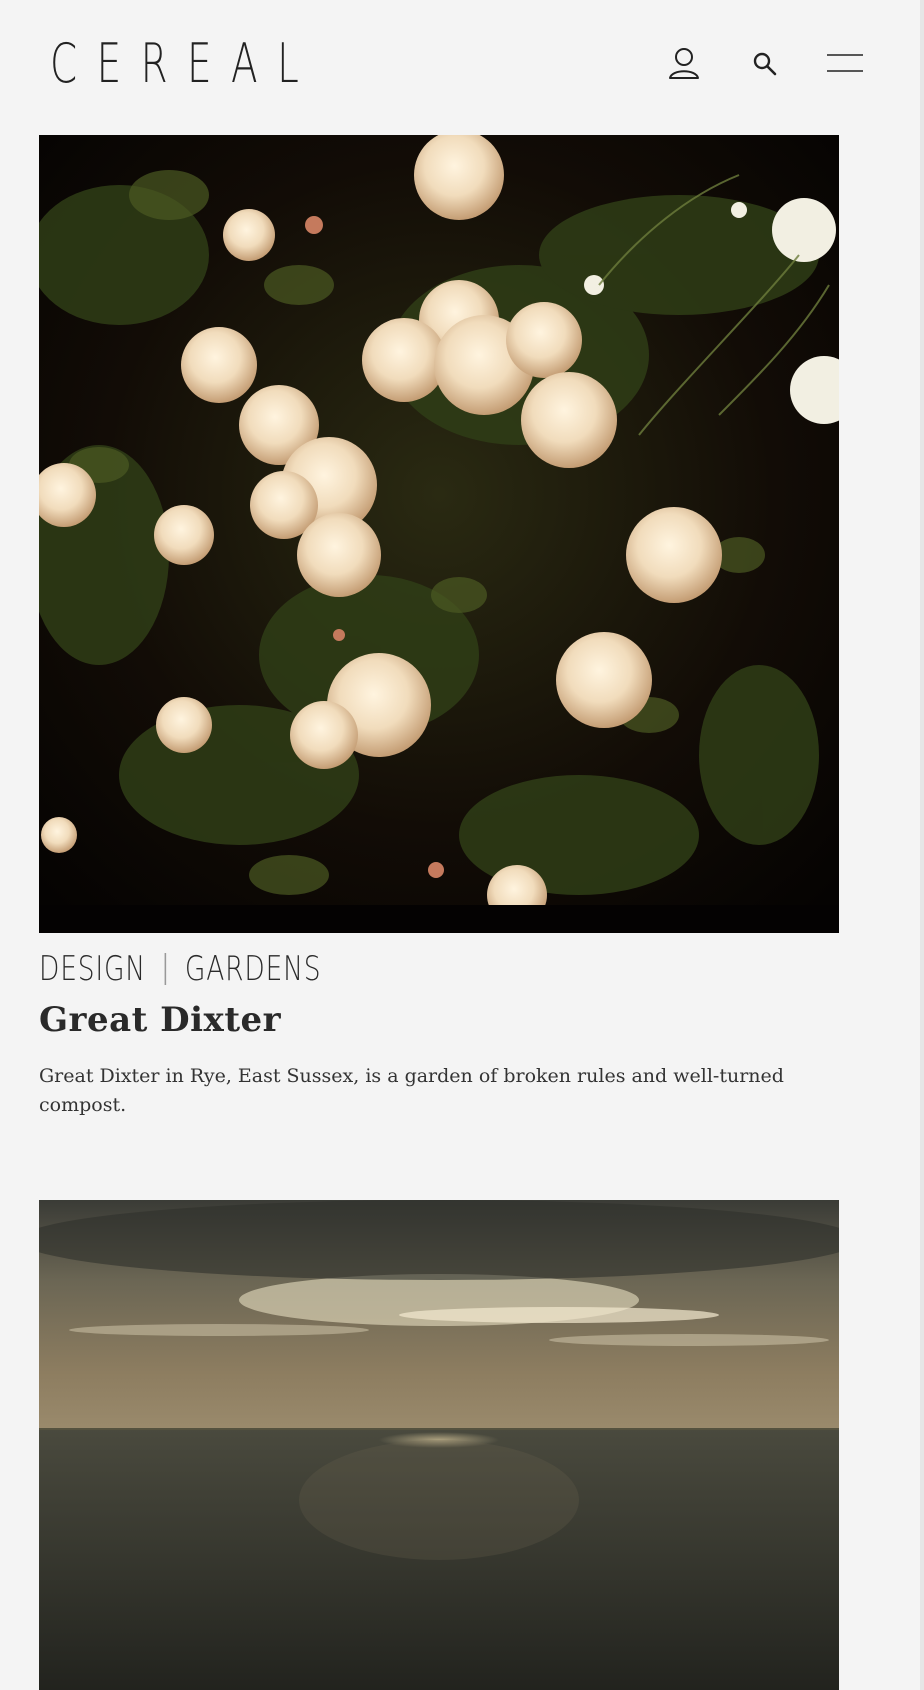 This screenshot has width=924, height=1690. I want to click on menu-icon, so click(845, 63).